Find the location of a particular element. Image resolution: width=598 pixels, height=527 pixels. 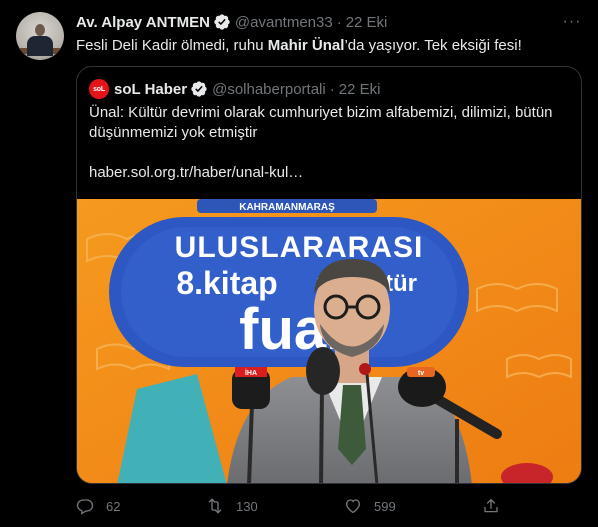

tweet-text-bold: Mahir Ünal is located at coordinates (306, 45).